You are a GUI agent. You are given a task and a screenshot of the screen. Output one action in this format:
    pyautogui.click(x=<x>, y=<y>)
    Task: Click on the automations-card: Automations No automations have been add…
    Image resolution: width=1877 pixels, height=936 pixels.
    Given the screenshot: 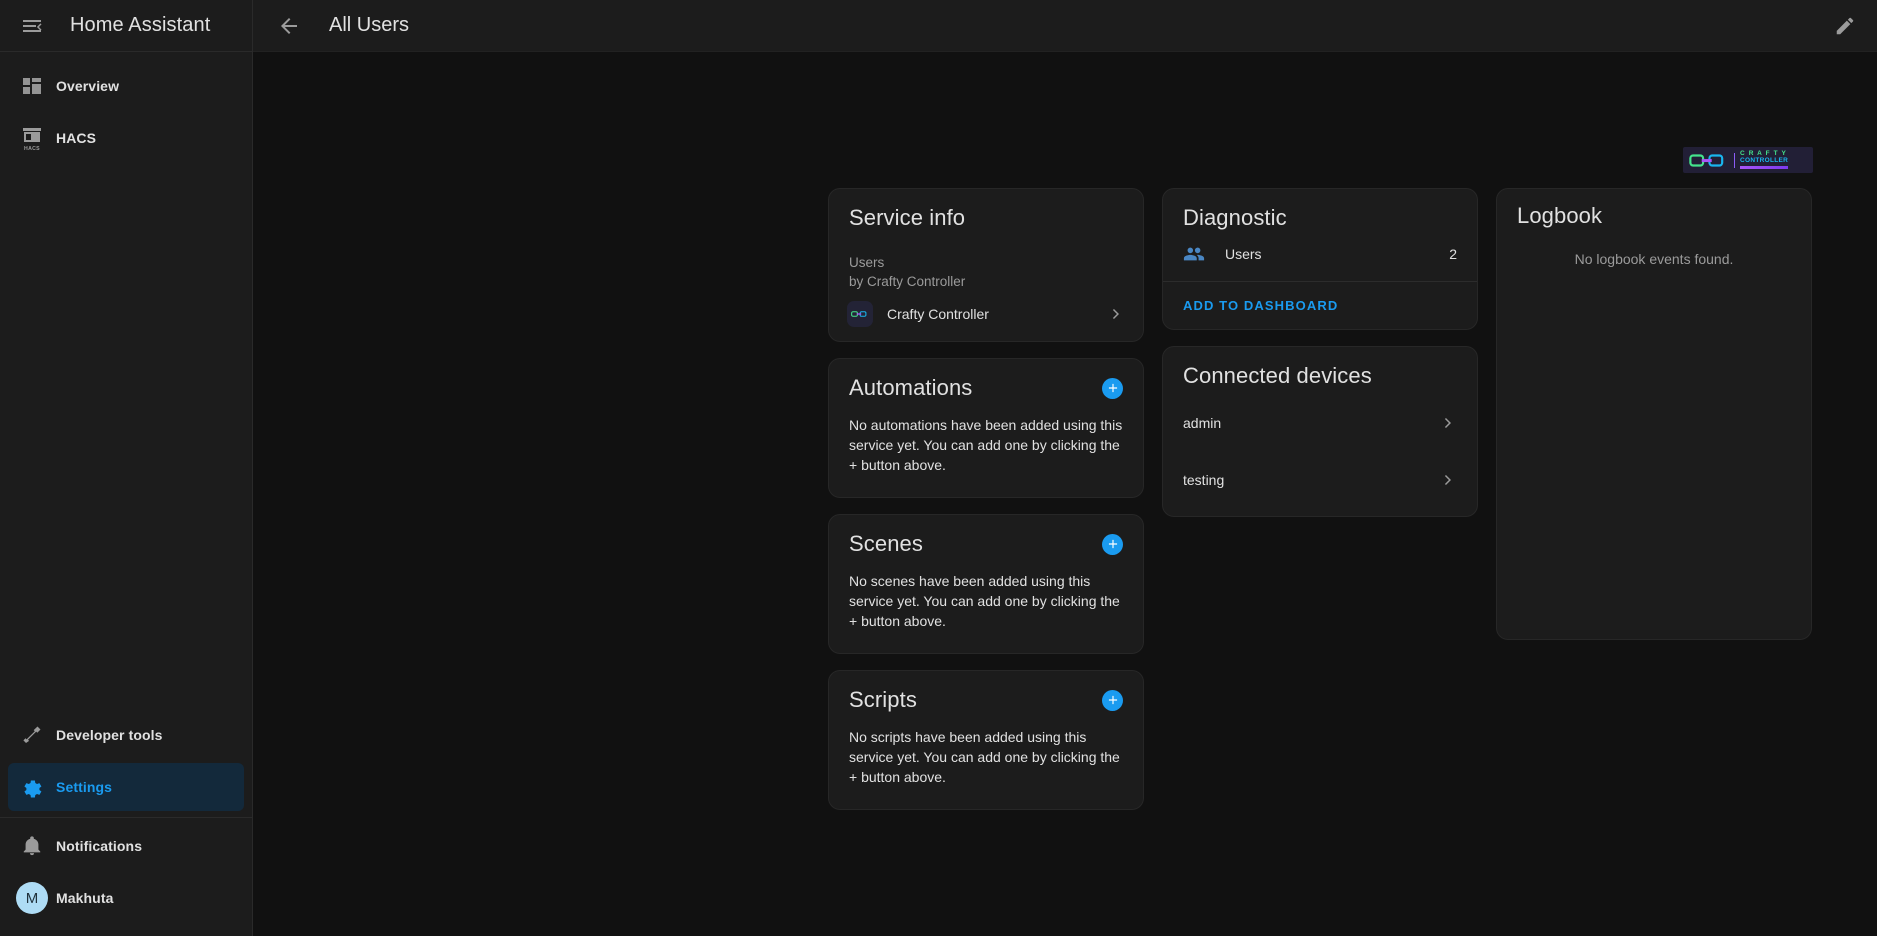 What is the action you would take?
    pyautogui.click(x=986, y=428)
    